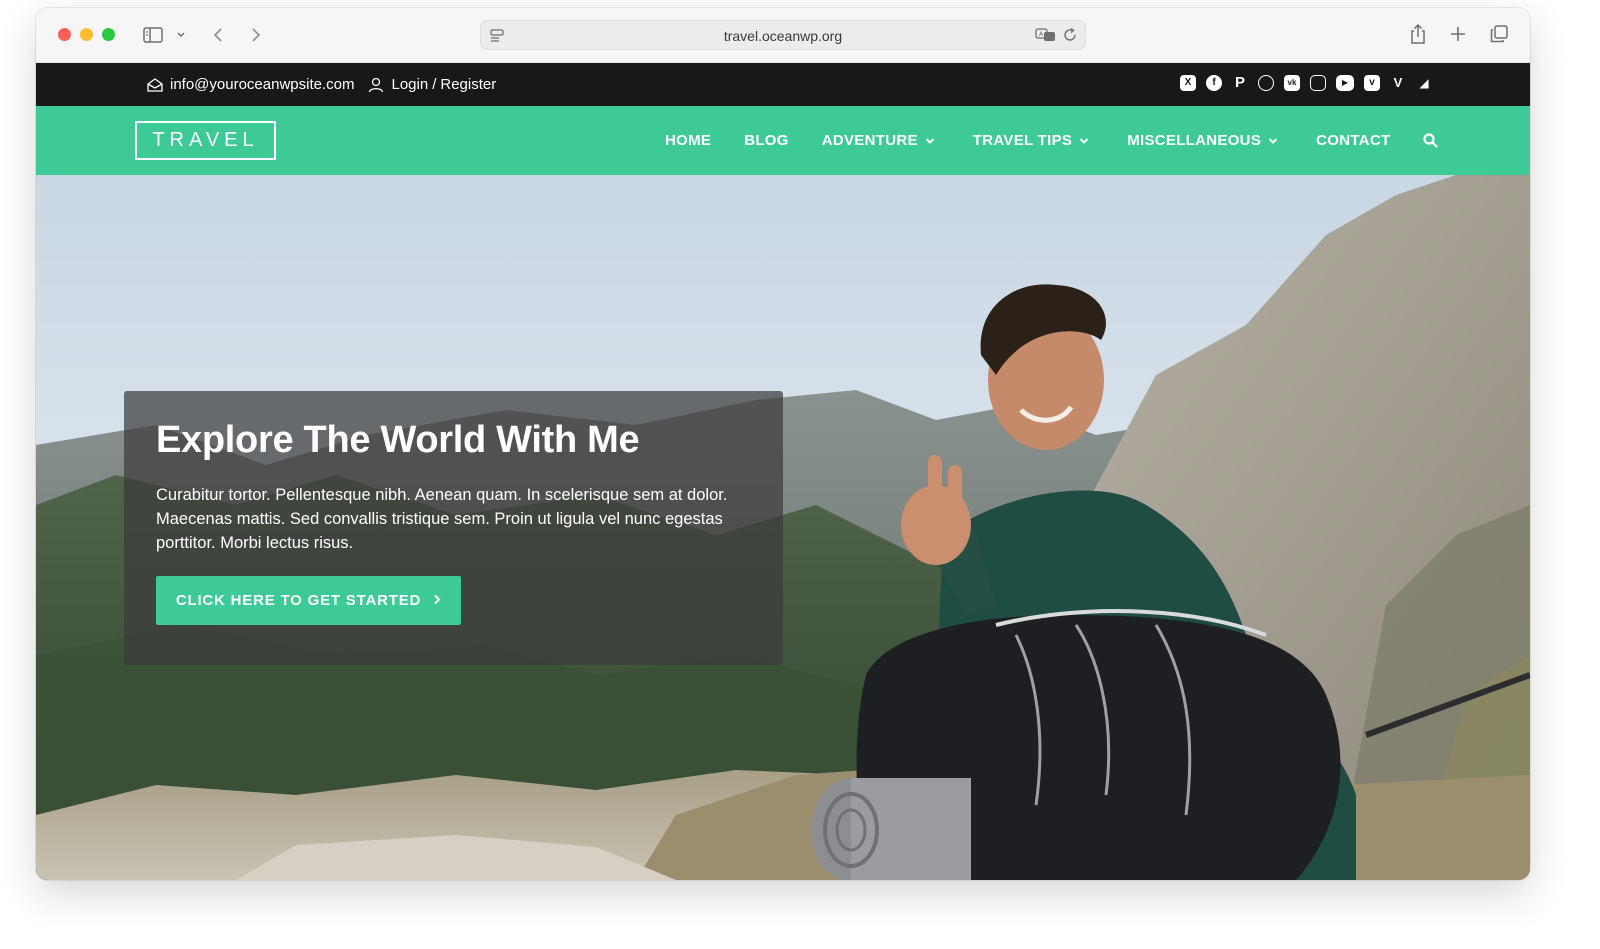  I want to click on rss-icon: ◢, so click(1424, 83).